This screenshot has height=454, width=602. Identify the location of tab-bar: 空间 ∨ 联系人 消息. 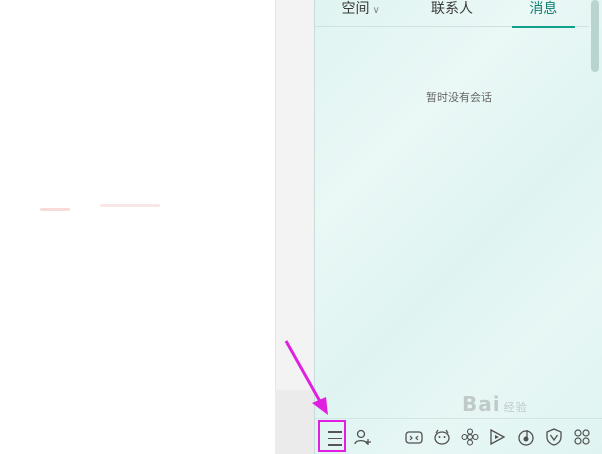
(452, 14).